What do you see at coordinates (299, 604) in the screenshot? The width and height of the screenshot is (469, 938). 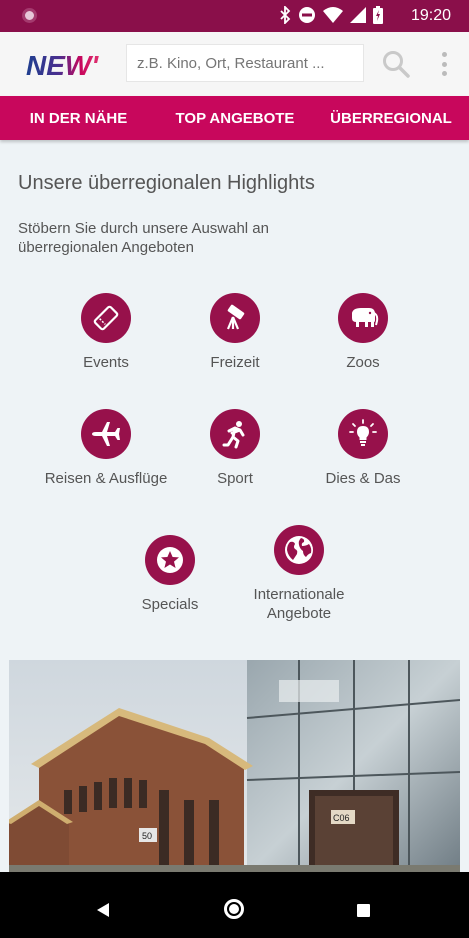 I see `category-label: Internationale Angebote` at bounding box center [299, 604].